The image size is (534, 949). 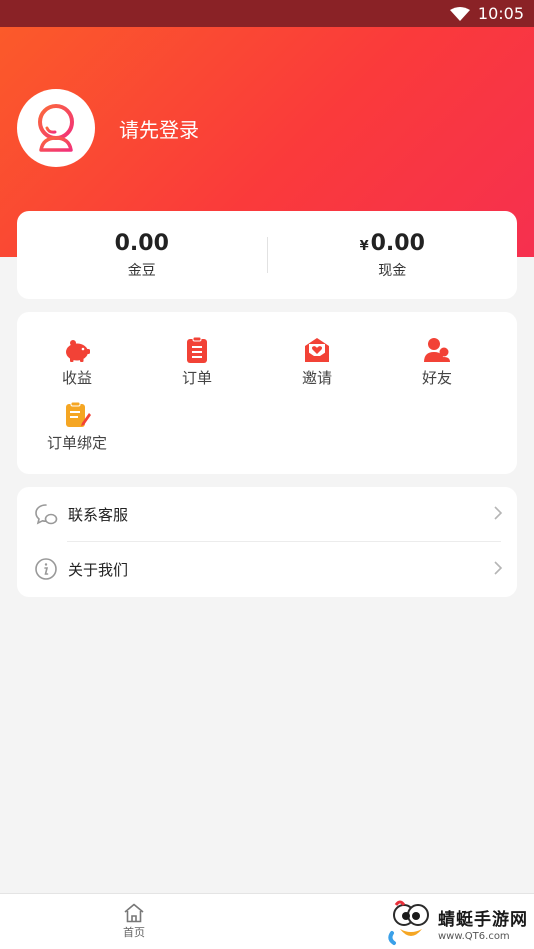 I want to click on order-bind-icon, so click(x=78, y=414).